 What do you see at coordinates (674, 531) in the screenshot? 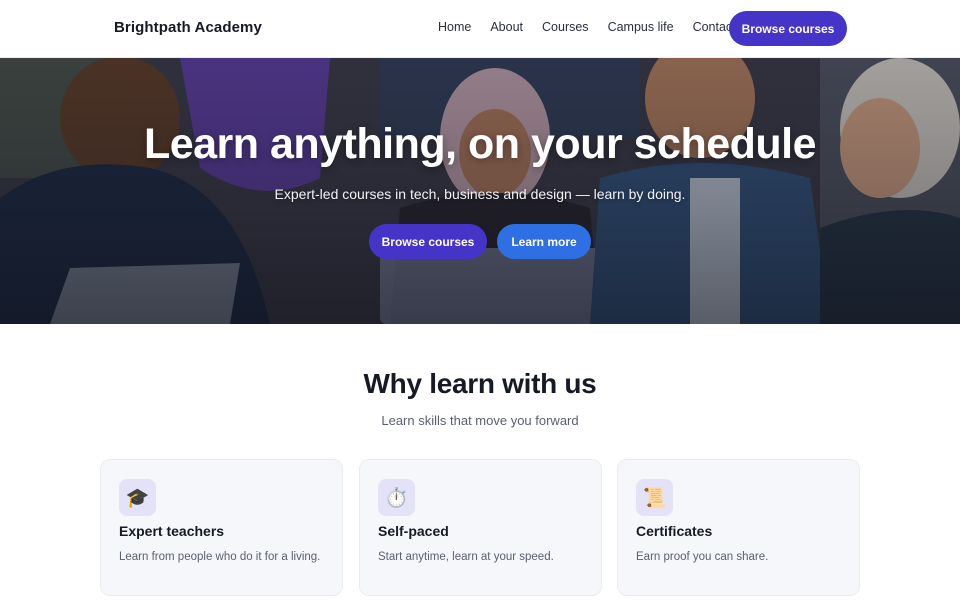
I see `feature-card-title: Certificates` at bounding box center [674, 531].